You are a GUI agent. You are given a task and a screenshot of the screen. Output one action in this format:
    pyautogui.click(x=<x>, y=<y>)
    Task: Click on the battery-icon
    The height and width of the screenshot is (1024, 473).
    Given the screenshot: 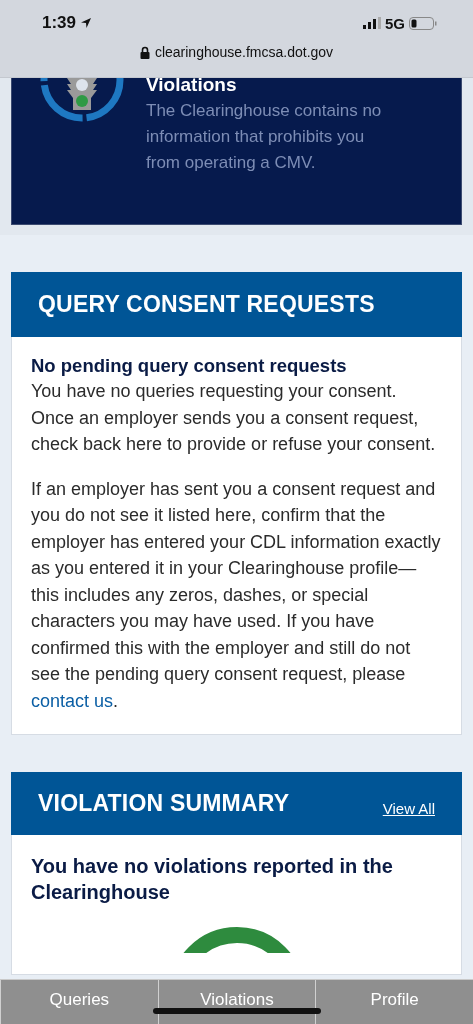 What is the action you would take?
    pyautogui.click(x=423, y=23)
    